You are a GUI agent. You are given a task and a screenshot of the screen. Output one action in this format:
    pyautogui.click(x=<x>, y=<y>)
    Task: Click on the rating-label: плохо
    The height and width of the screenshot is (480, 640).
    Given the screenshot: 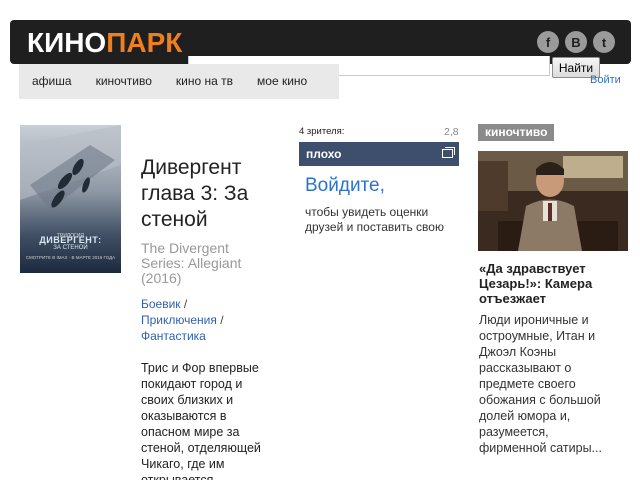 What is the action you would take?
    pyautogui.click(x=324, y=154)
    